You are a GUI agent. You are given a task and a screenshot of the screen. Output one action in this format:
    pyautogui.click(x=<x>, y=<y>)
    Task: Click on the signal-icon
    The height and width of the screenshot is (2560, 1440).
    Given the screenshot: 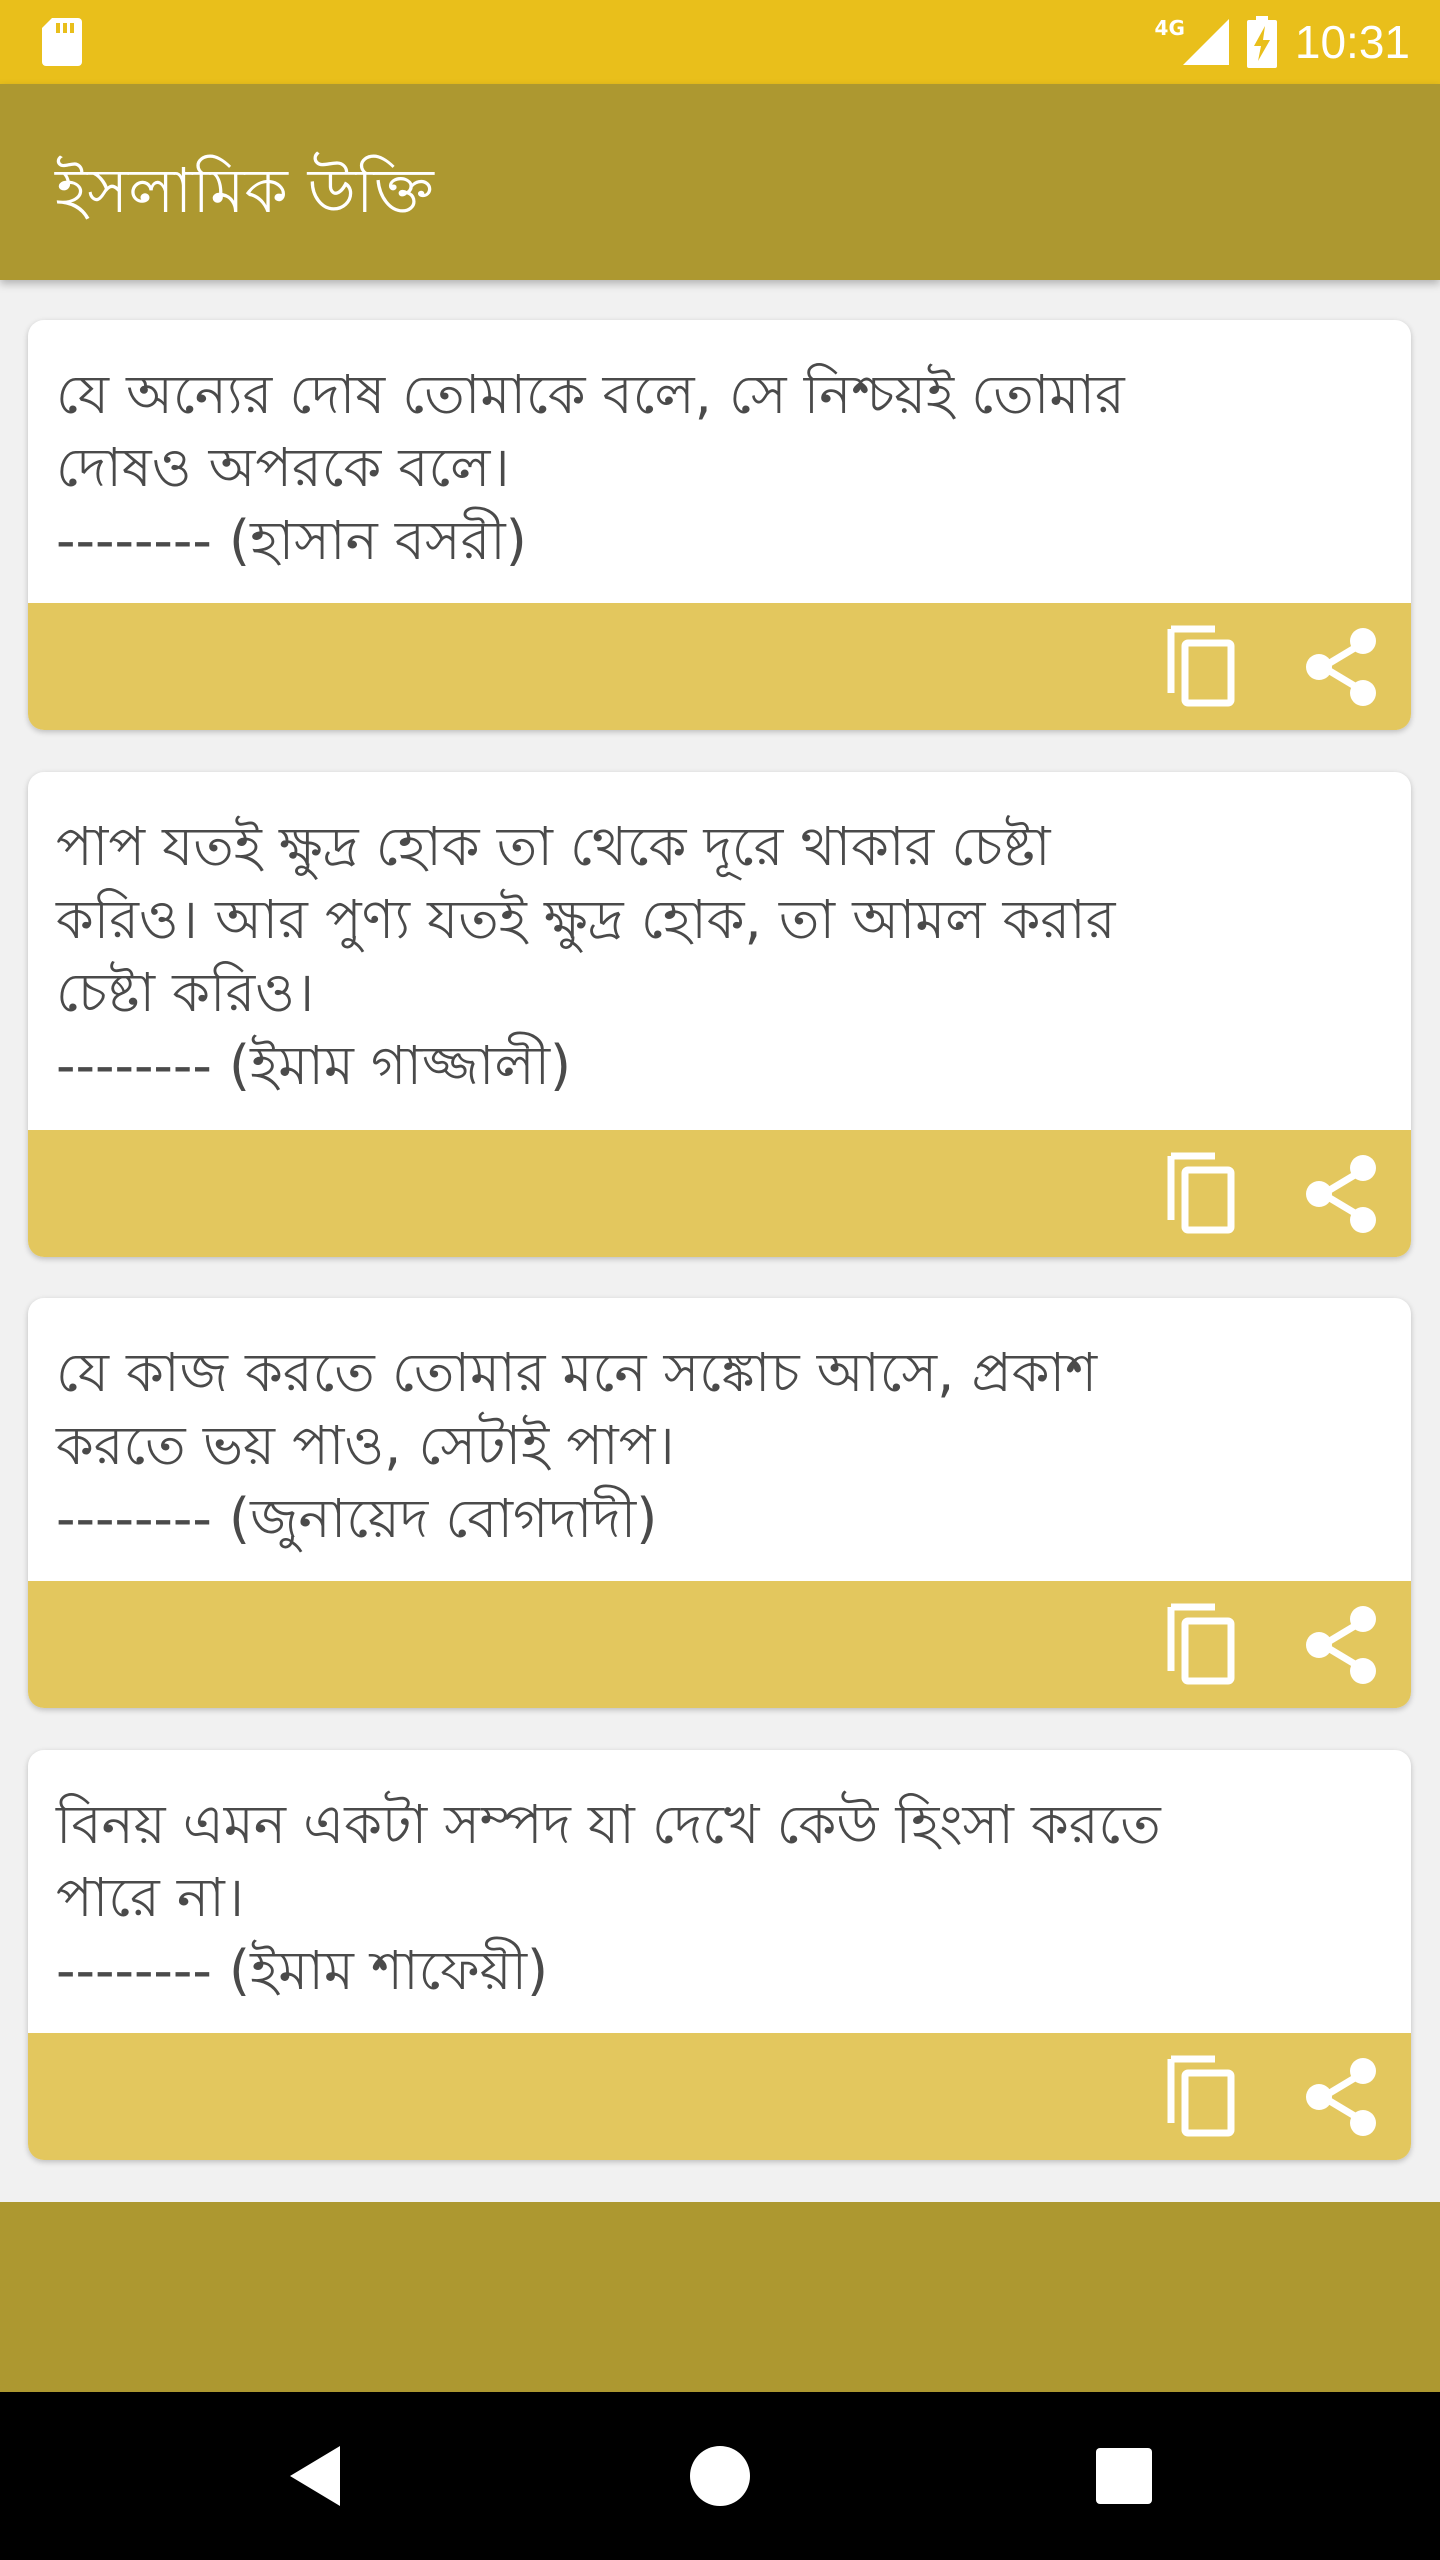 What is the action you would take?
    pyautogui.click(x=1205, y=42)
    